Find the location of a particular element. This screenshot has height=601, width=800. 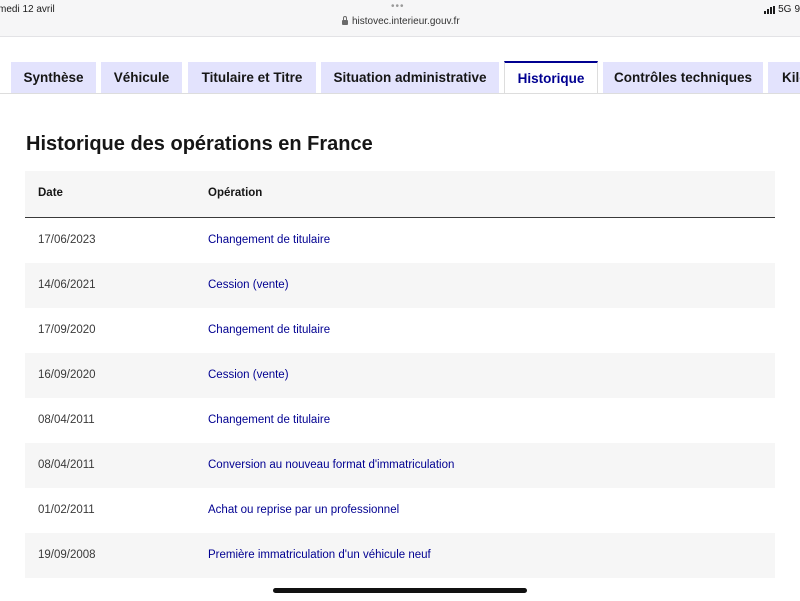

network-label: 5G is located at coordinates (785, 9).